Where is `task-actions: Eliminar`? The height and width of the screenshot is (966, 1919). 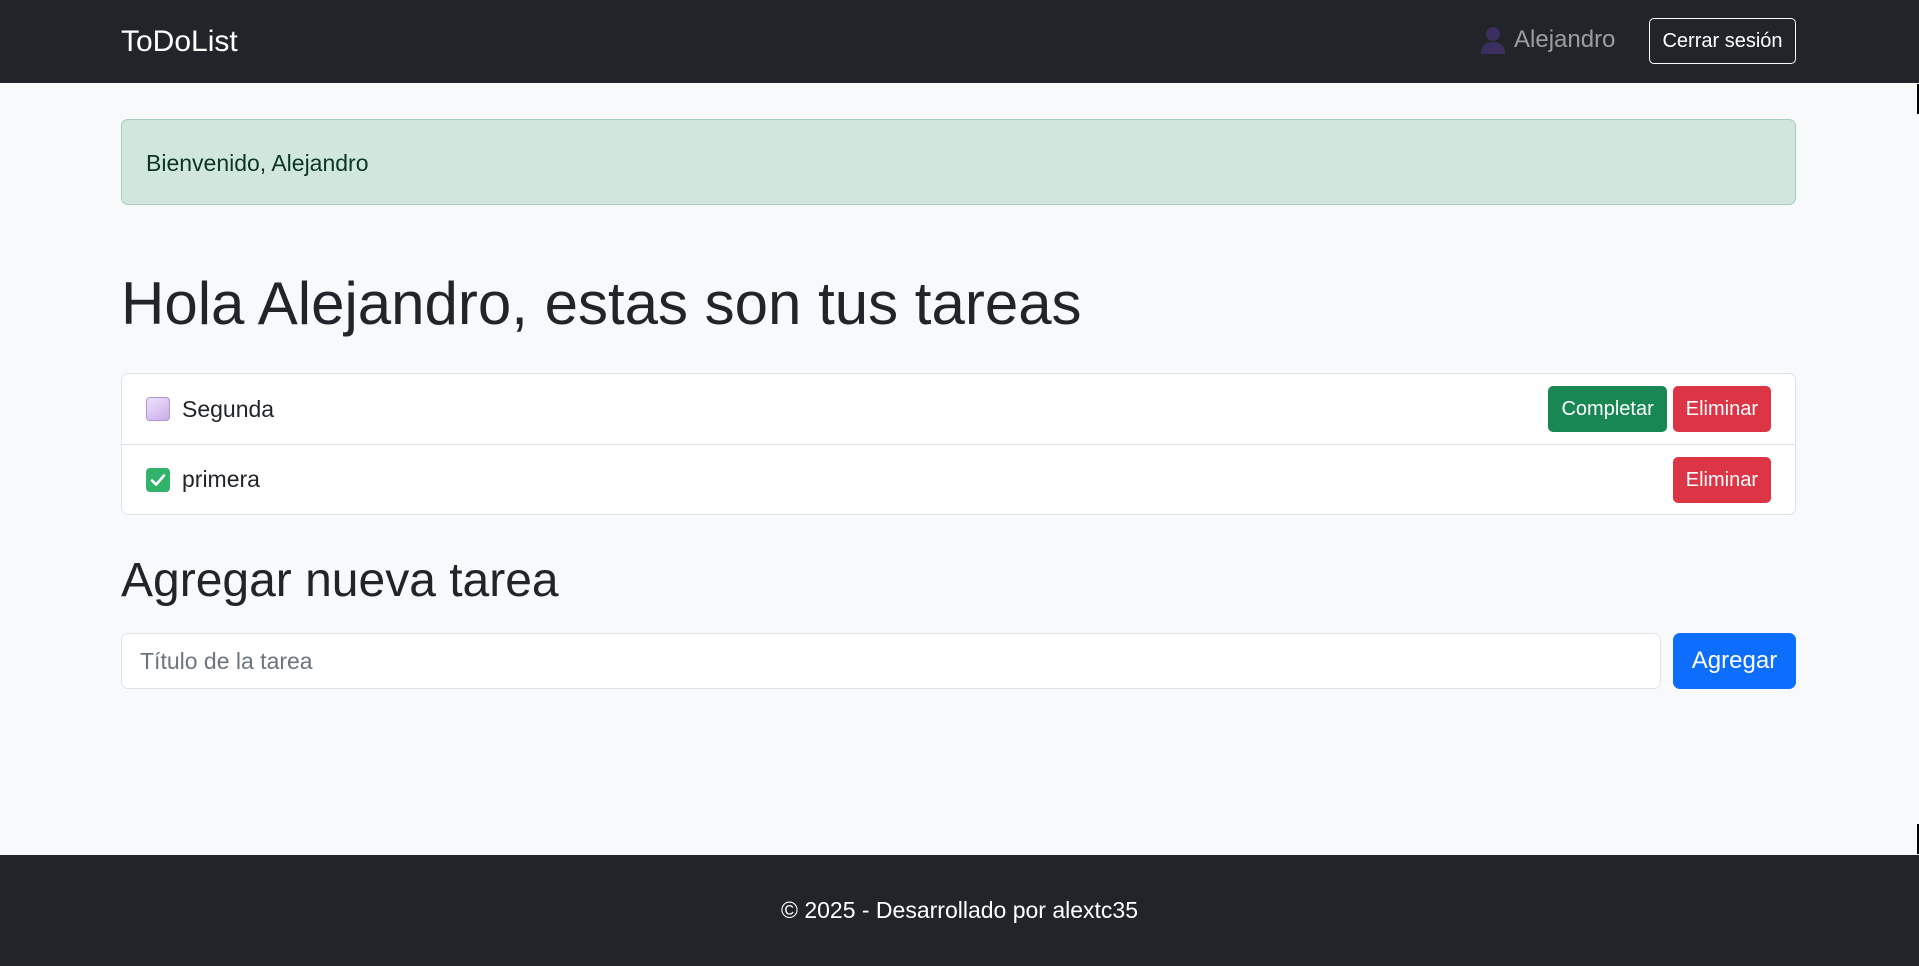 task-actions: Eliminar is located at coordinates (1721, 480).